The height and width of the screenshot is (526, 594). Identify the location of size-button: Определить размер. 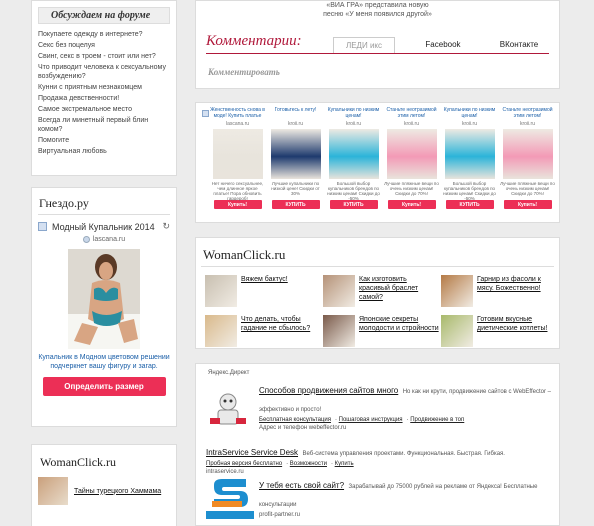
(104, 386).